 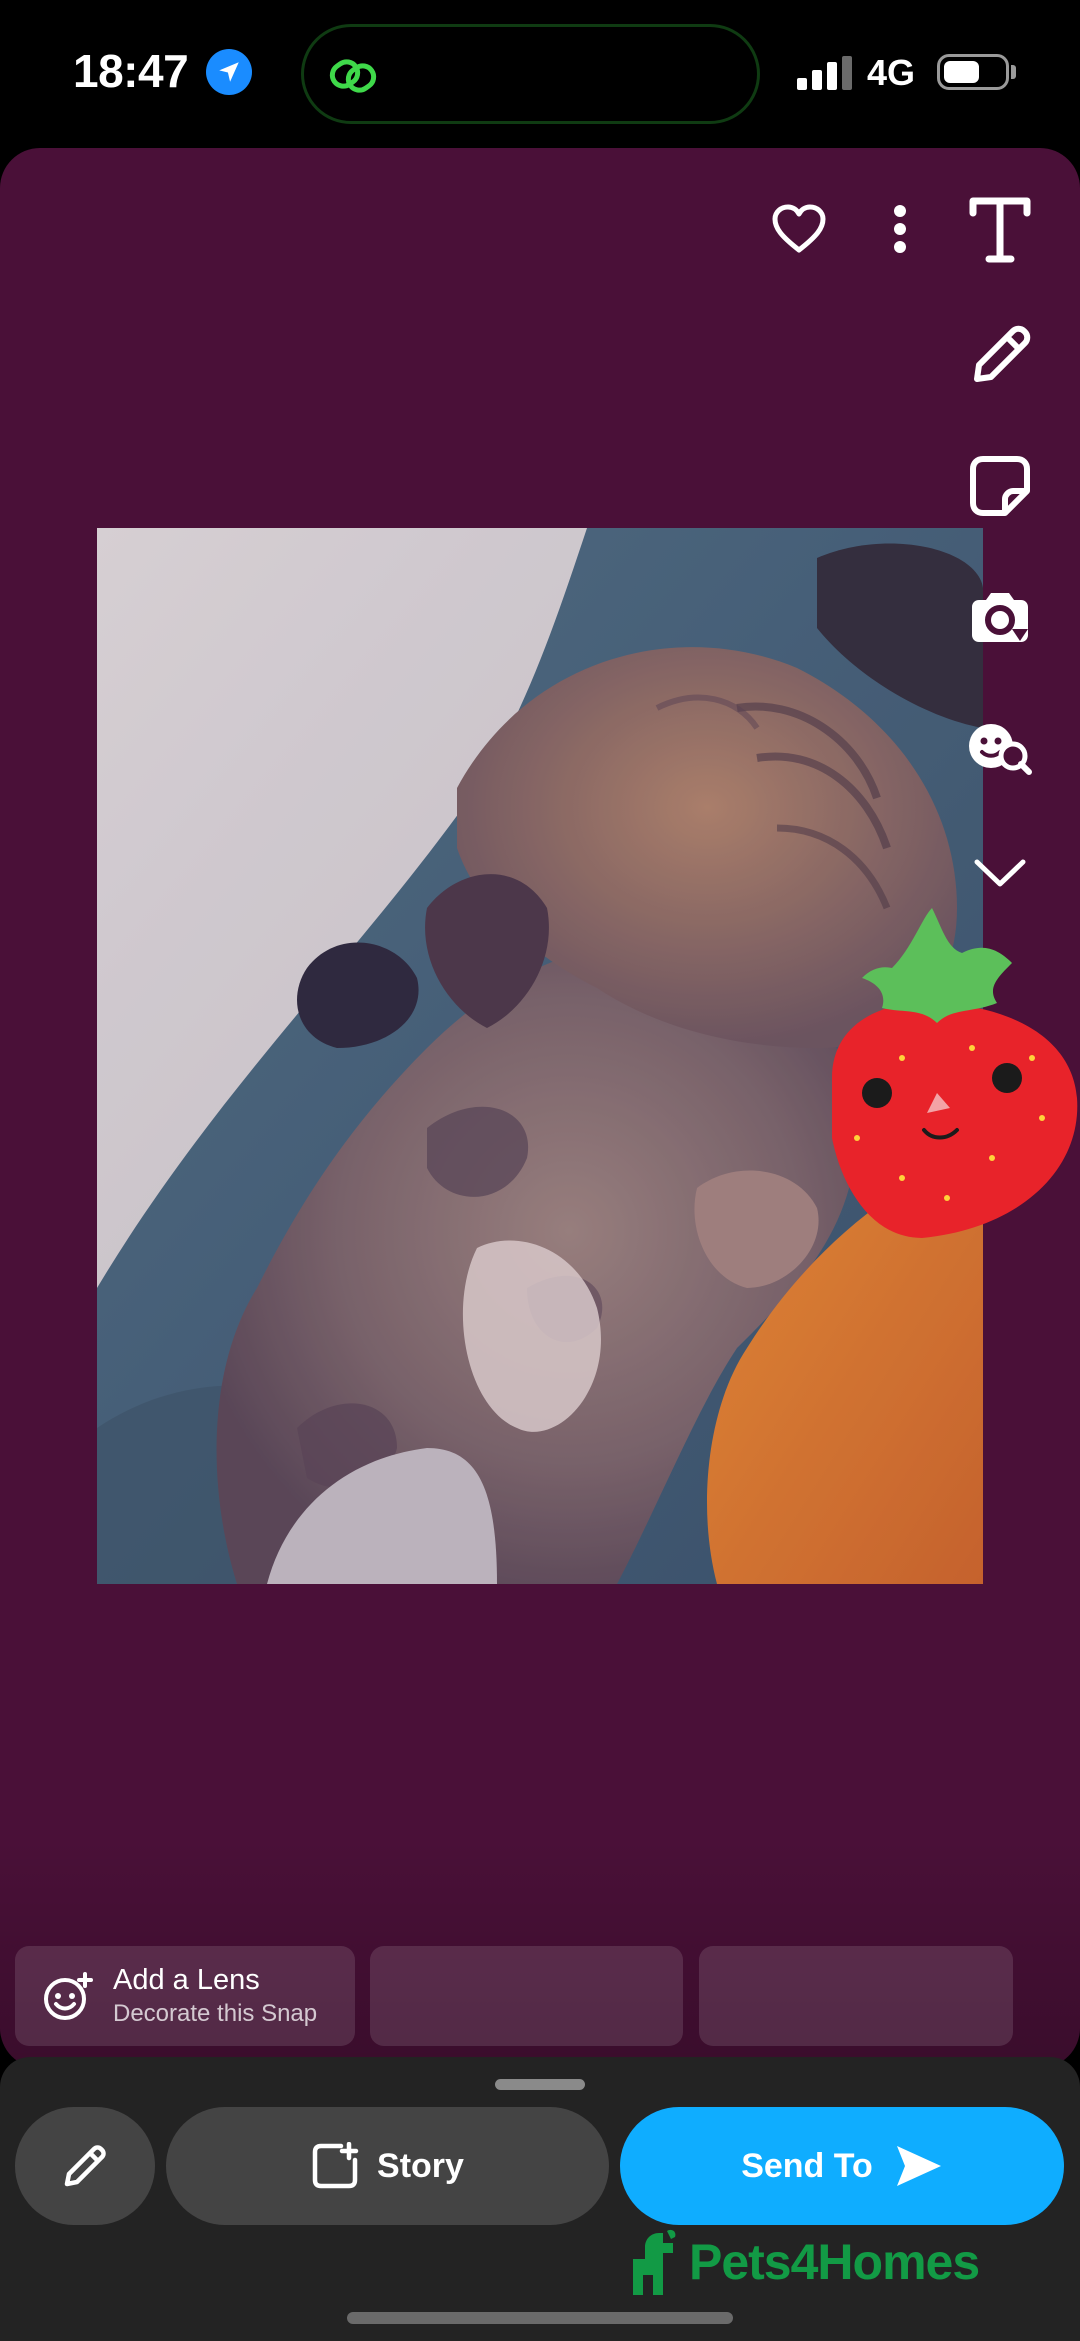 What do you see at coordinates (834, 2262) in the screenshot?
I see `watermark-text: Pets4Homes` at bounding box center [834, 2262].